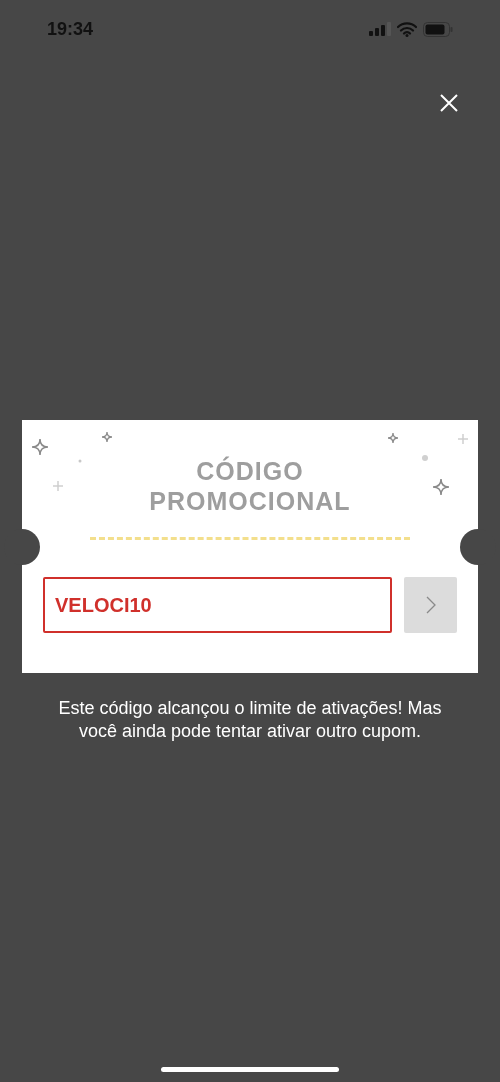 The width and height of the screenshot is (500, 1082). Describe the element at coordinates (407, 29) in the screenshot. I see `wifi-icon` at that location.